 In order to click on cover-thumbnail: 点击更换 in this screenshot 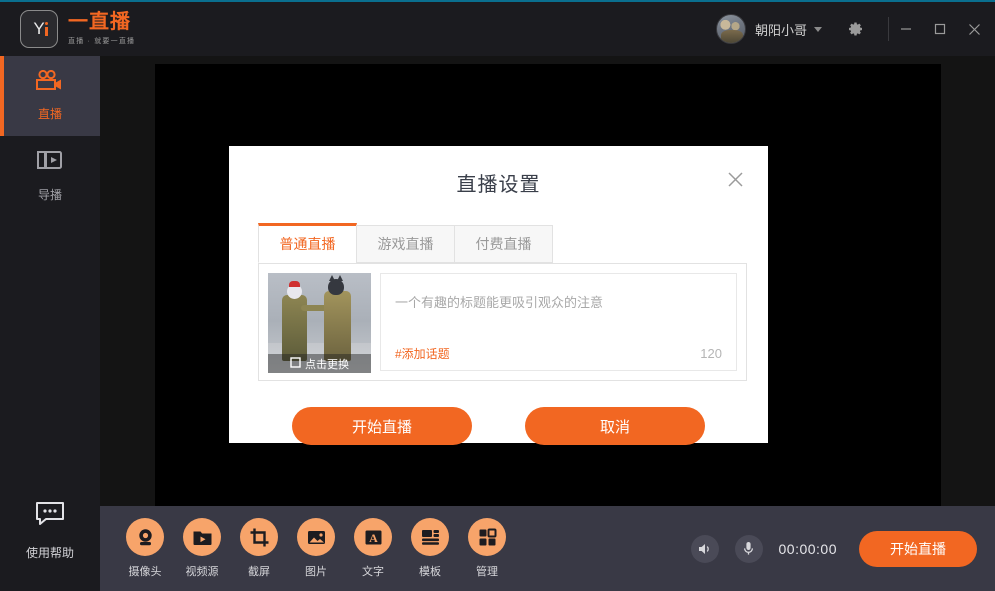, I will do `click(319, 323)`.